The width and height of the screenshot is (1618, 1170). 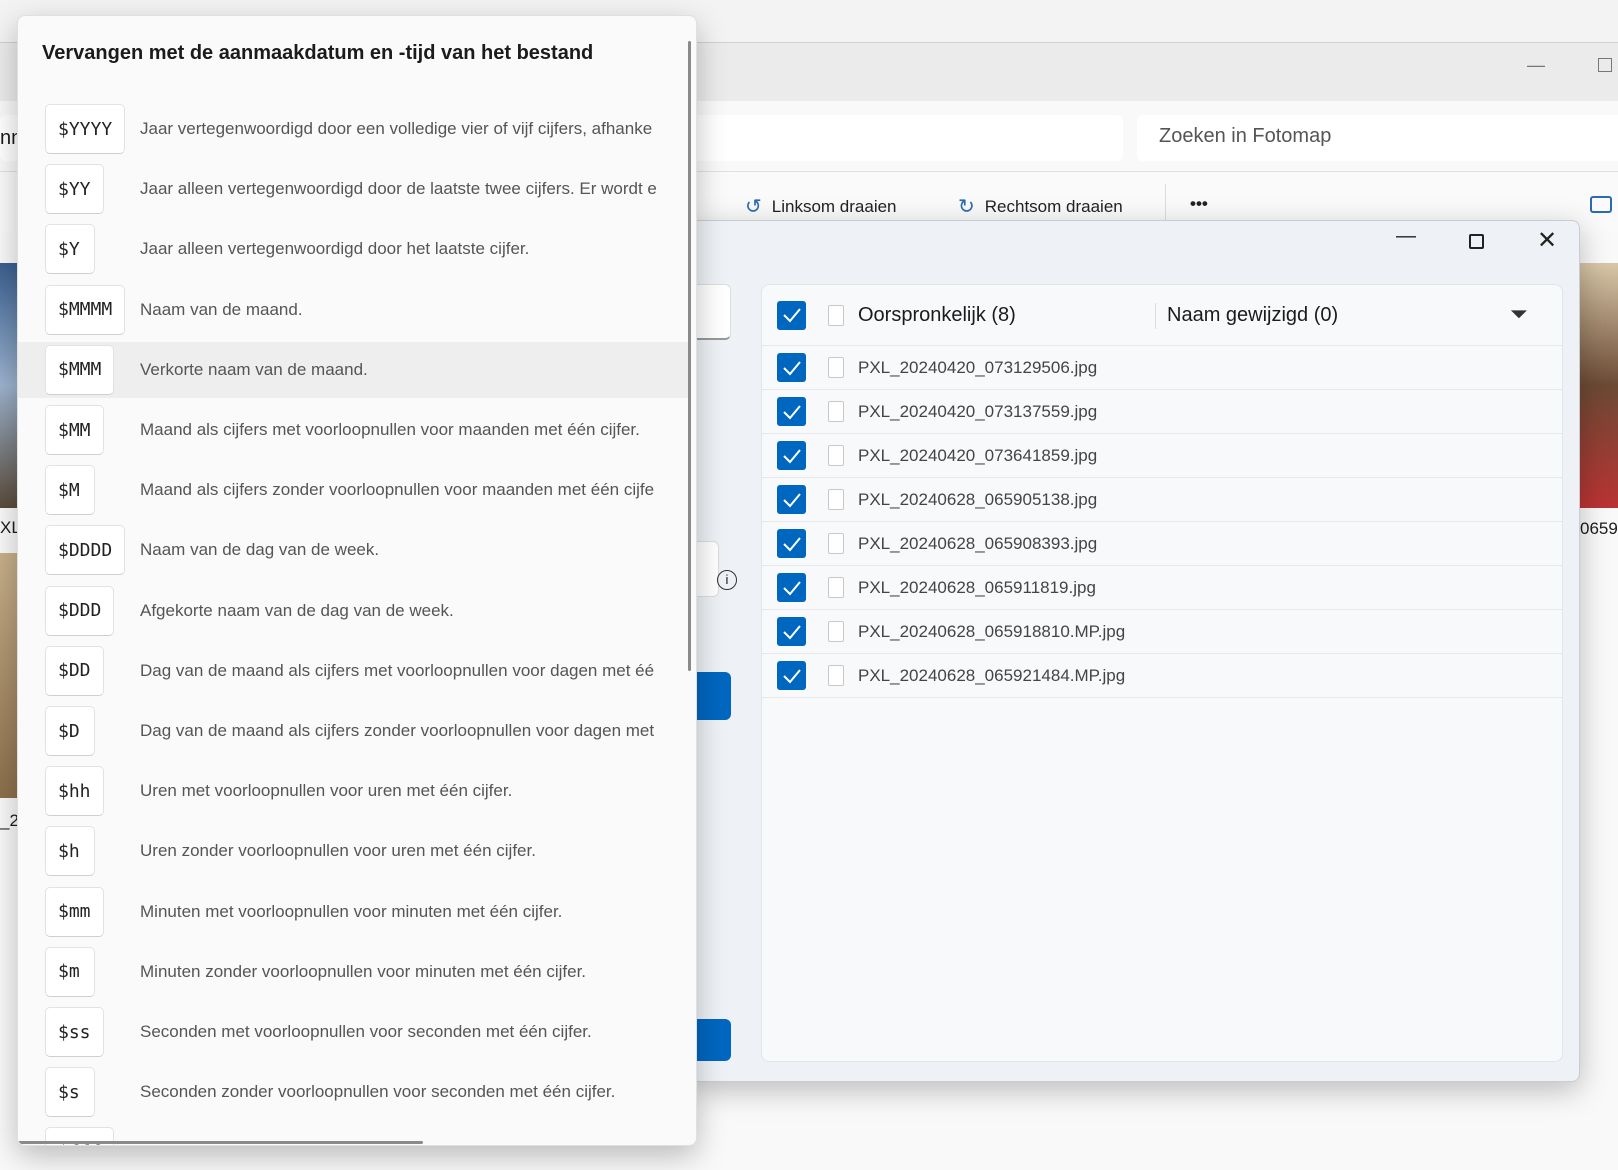 What do you see at coordinates (1599, 528) in the screenshot?
I see `photo-label: 0659` at bounding box center [1599, 528].